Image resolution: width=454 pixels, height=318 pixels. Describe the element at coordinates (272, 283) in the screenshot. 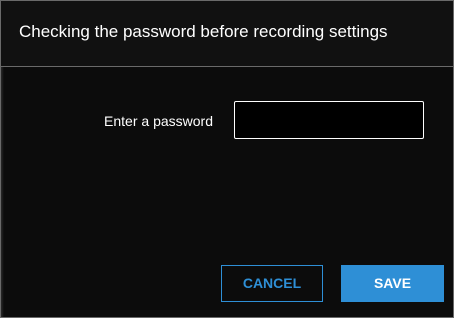

I see `cancel-button: CANCEL` at that location.